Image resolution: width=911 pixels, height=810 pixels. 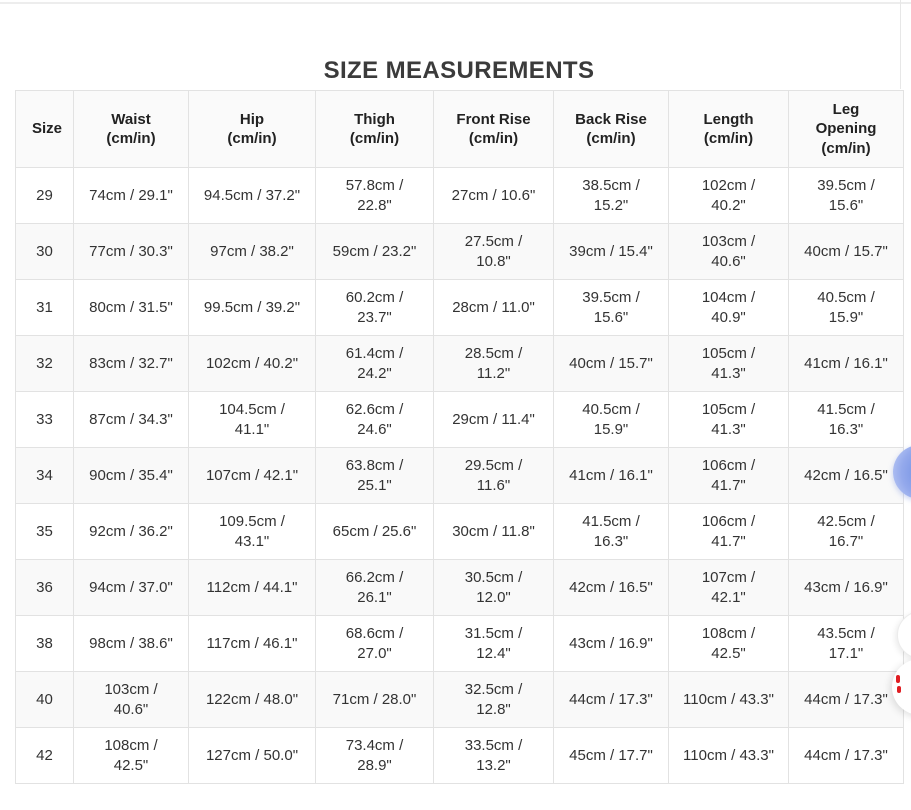 I want to click on back-rise-cell: 40.5cm / 15.9", so click(x=611, y=419).